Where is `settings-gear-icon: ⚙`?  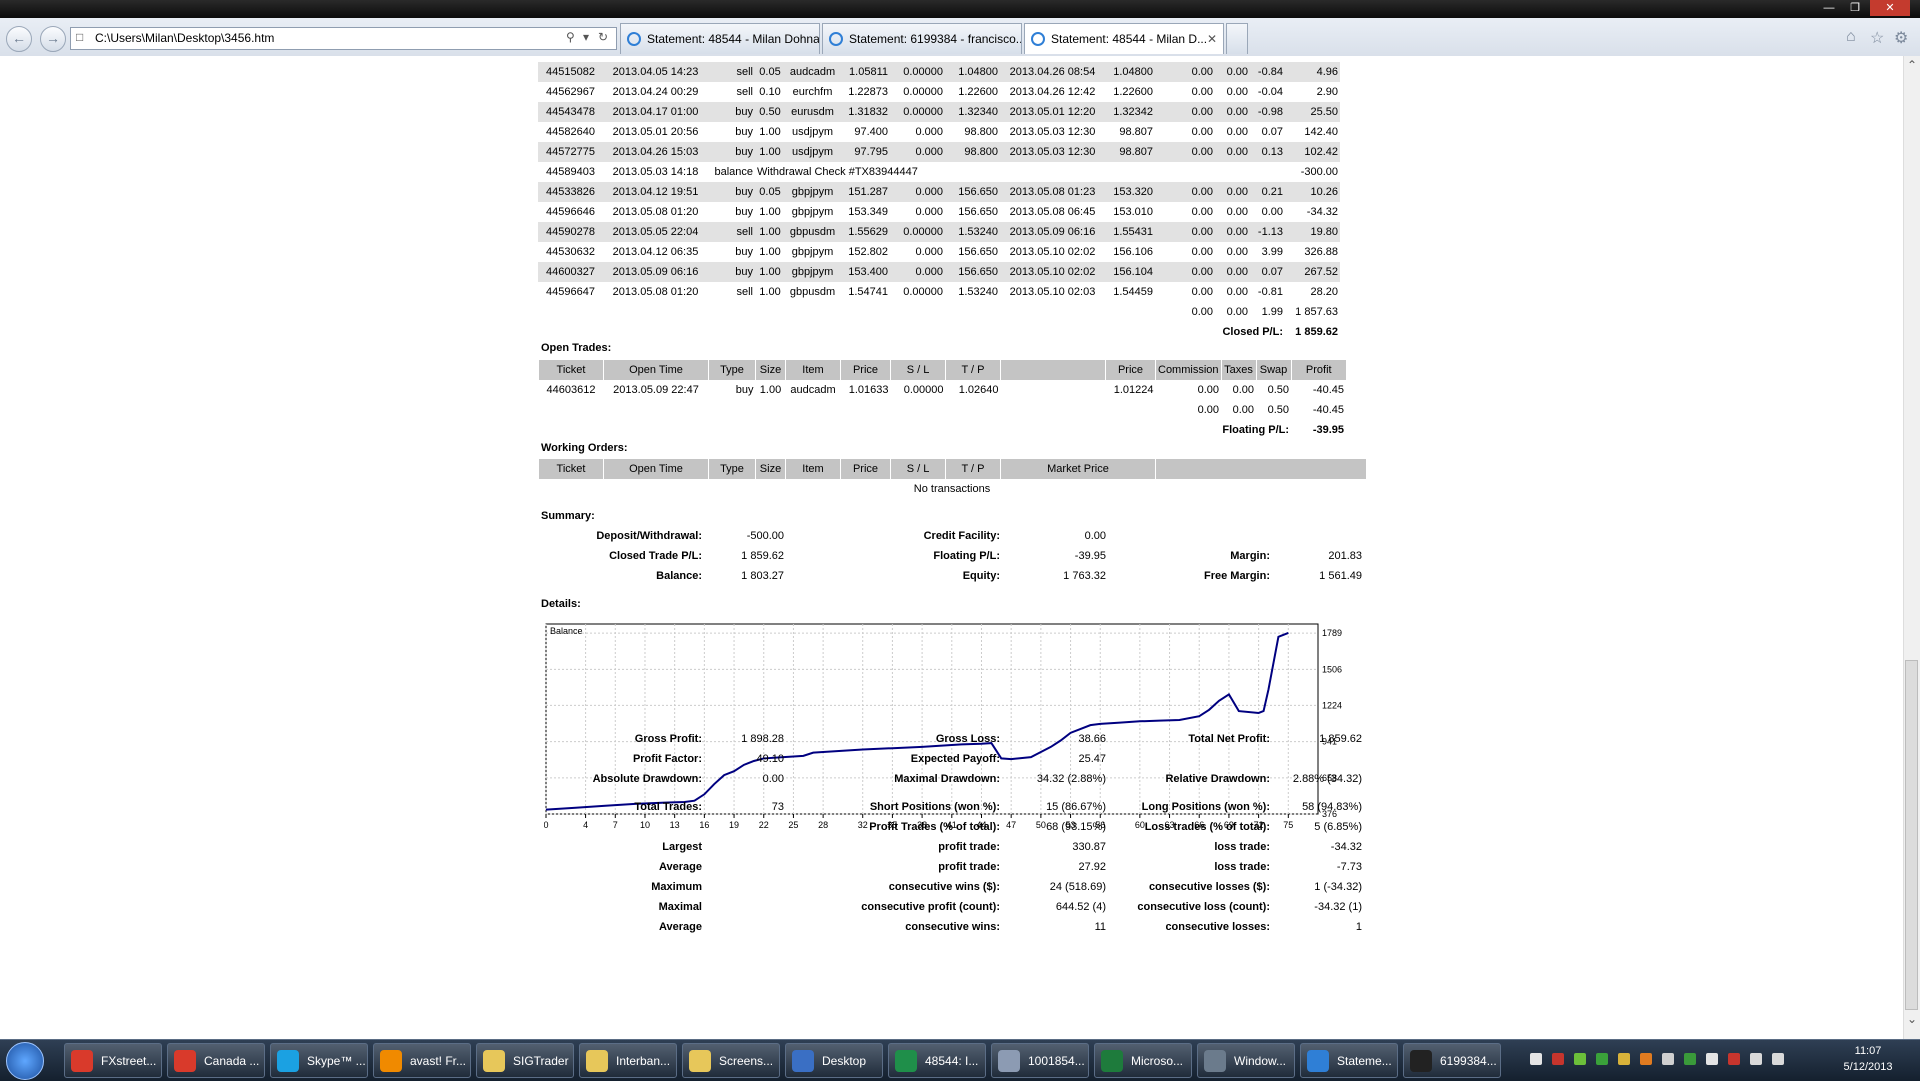 settings-gear-icon: ⚙ is located at coordinates (1901, 38).